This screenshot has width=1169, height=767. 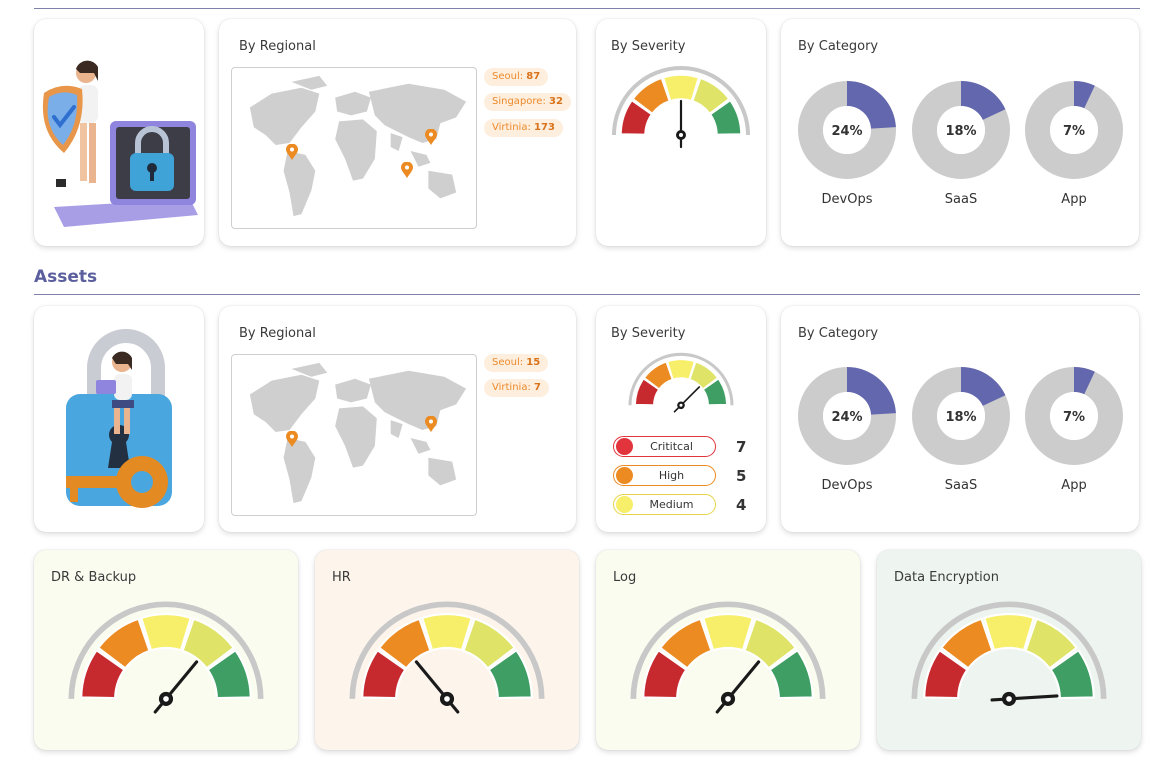 What do you see at coordinates (624, 504) in the screenshot?
I see `medium-dot-icon` at bounding box center [624, 504].